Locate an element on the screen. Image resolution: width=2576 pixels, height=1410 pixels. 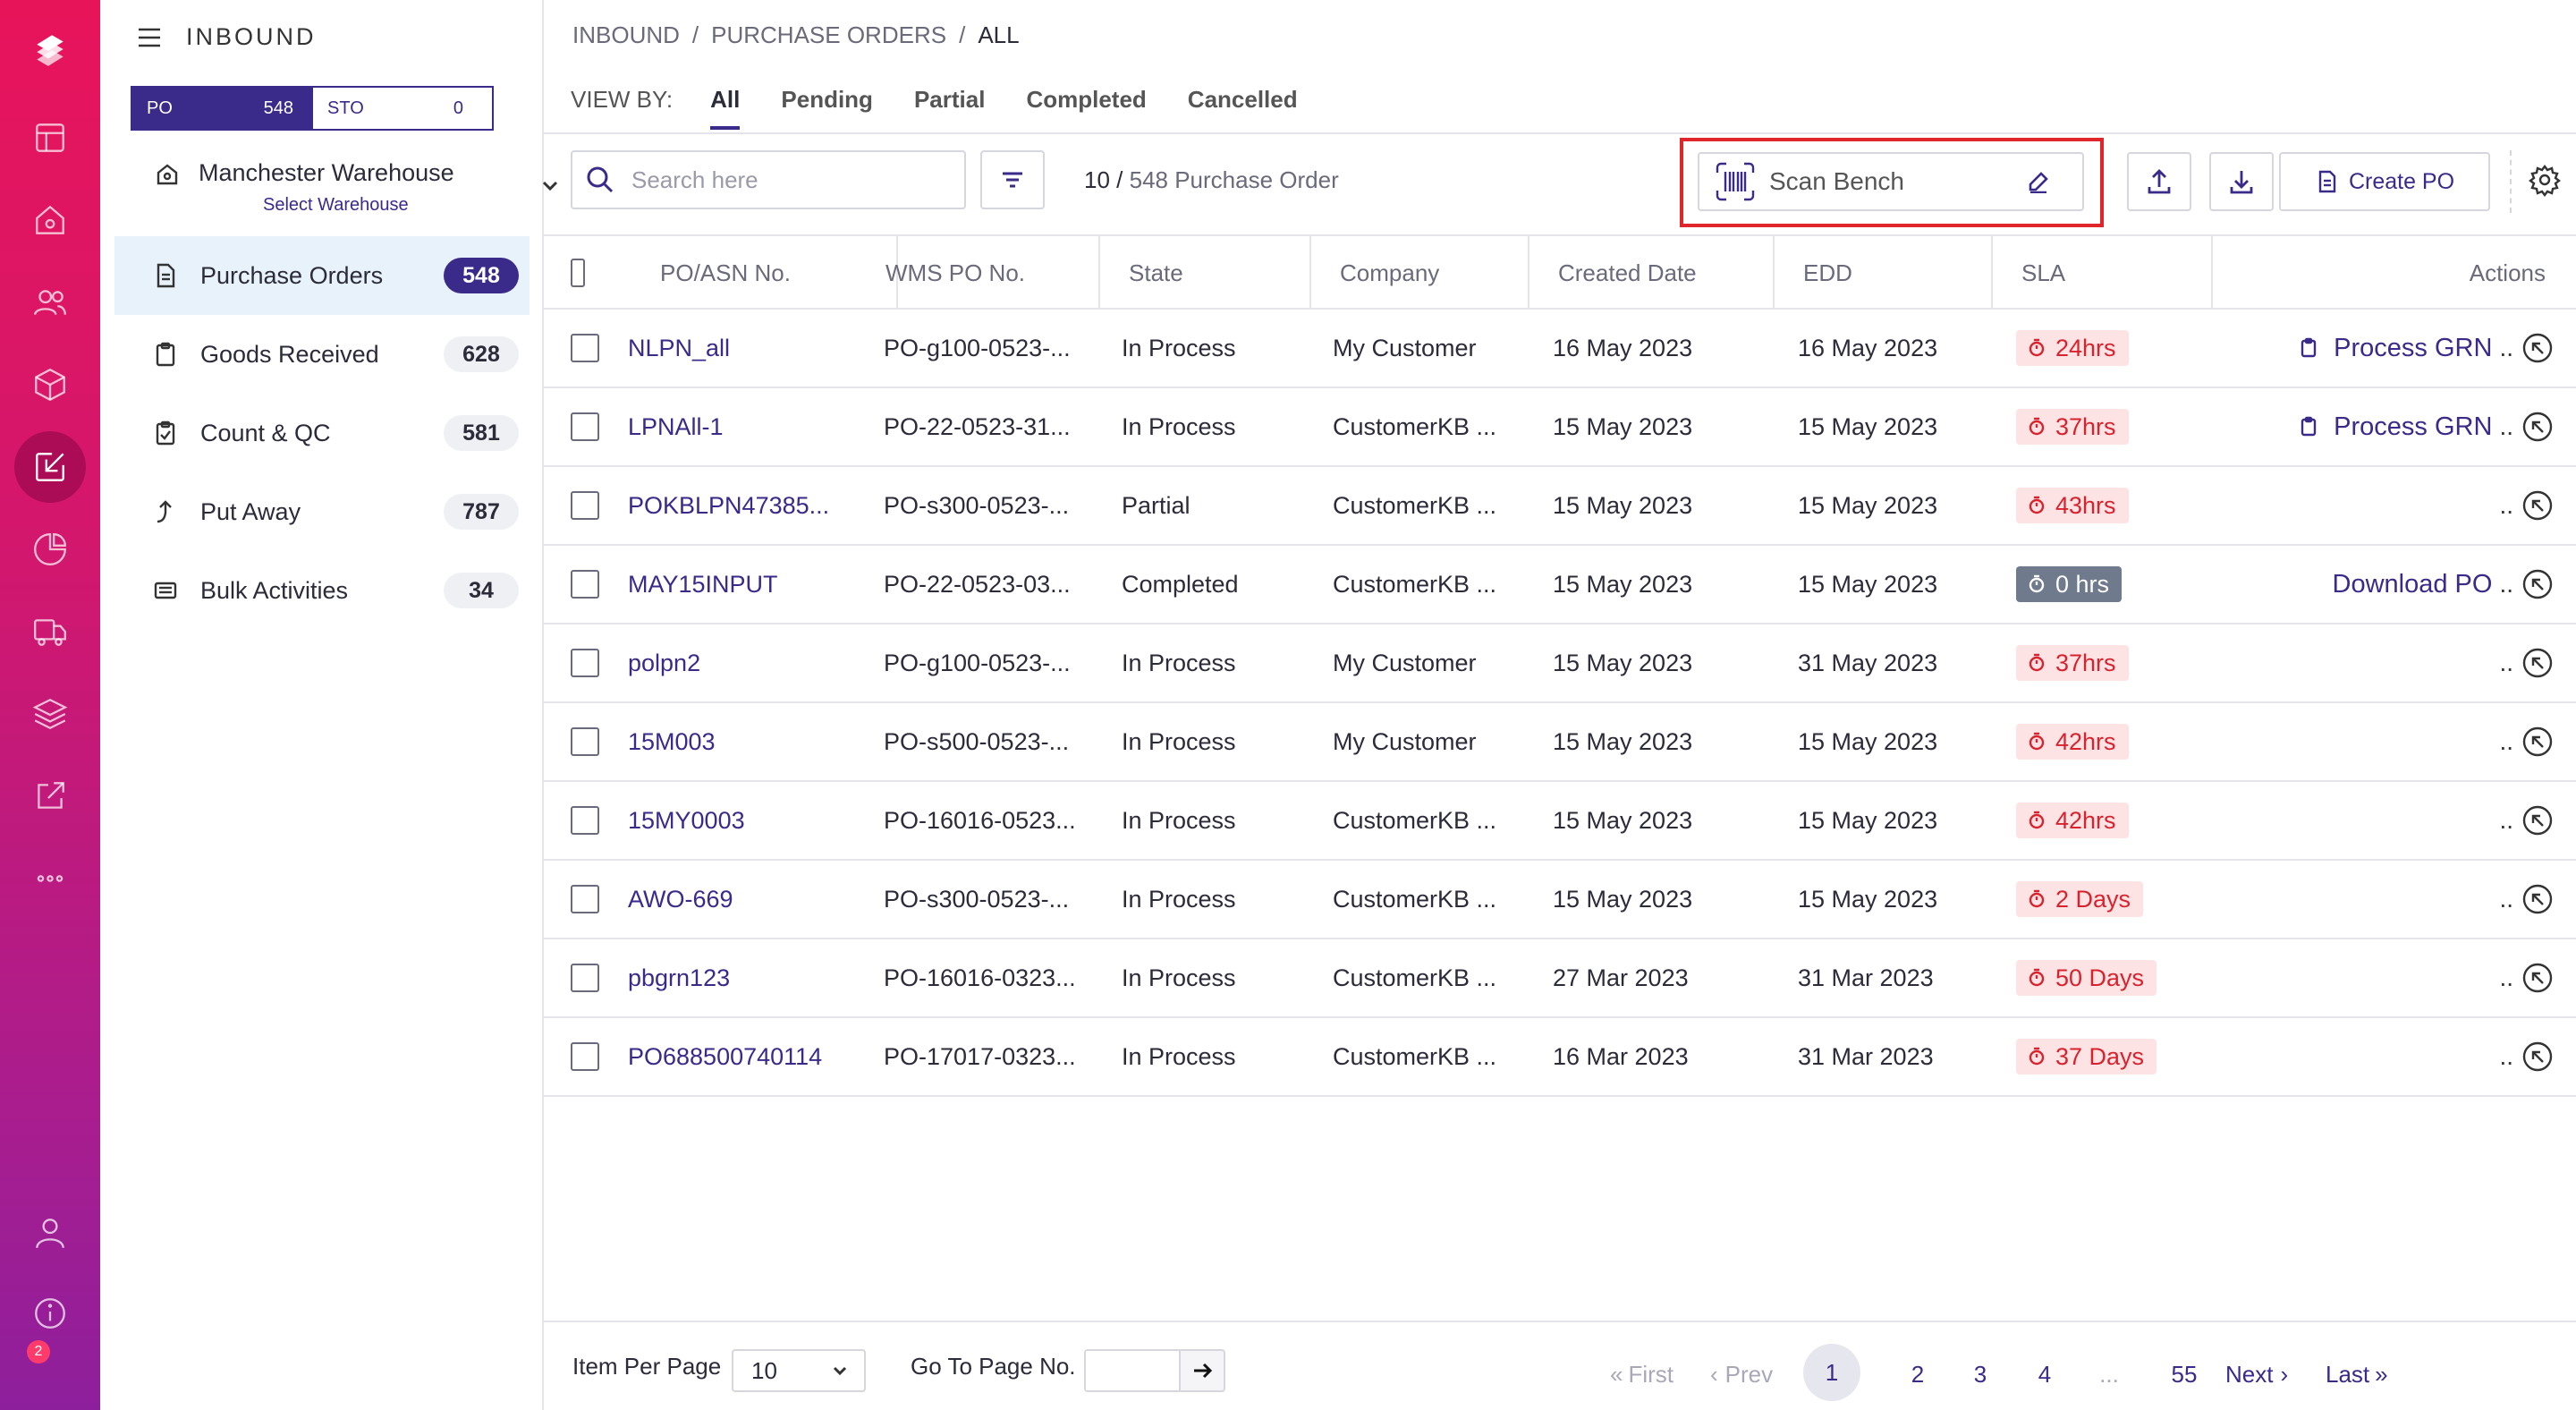
sidebar-item-count-qc: Count & QC 581 is located at coordinates (322, 433).